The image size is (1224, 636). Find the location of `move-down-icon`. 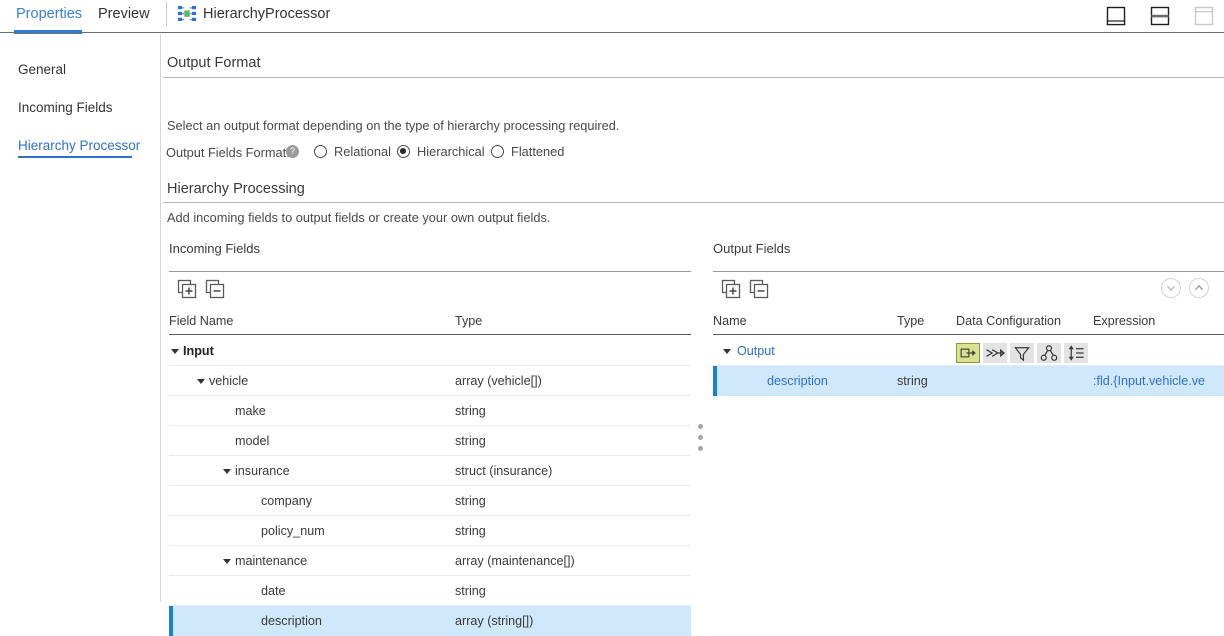

move-down-icon is located at coordinates (1171, 288).